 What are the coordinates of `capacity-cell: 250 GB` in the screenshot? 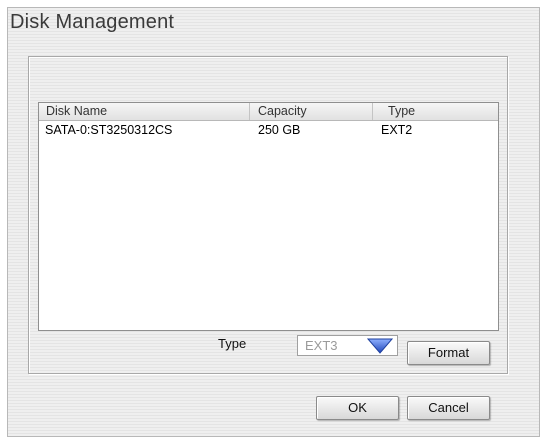 It's located at (279, 130).